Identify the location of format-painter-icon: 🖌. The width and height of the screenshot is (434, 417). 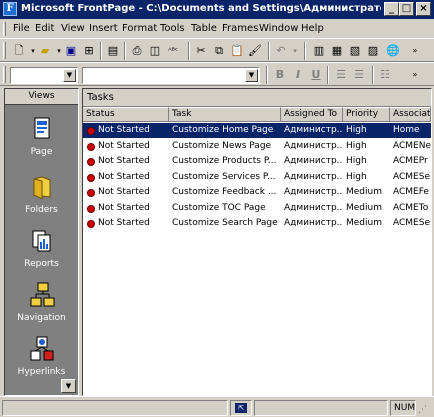
(255, 51).